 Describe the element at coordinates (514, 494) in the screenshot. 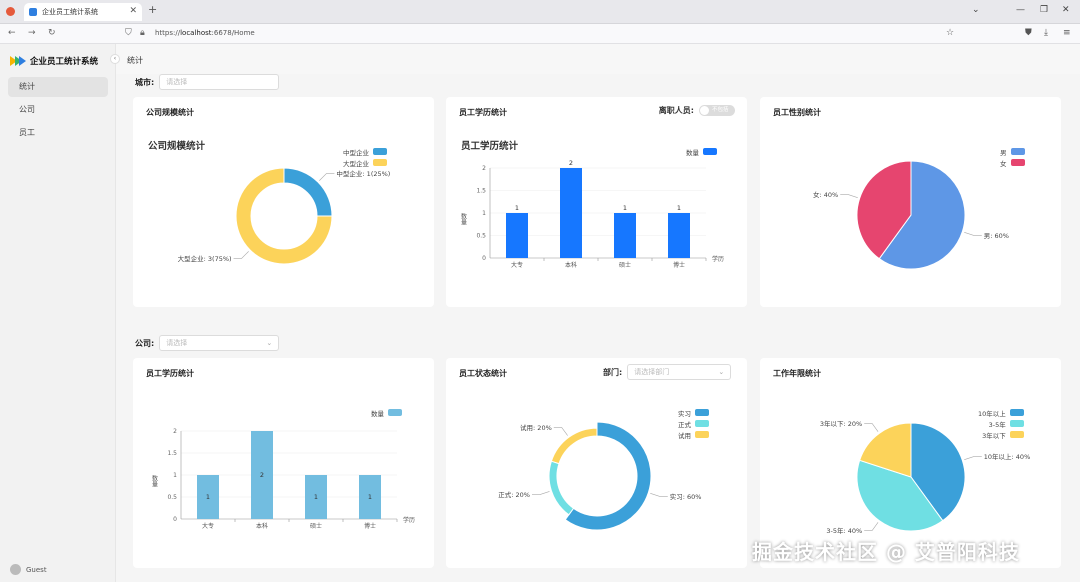

I see `slice-label: 正式: 20%` at that location.